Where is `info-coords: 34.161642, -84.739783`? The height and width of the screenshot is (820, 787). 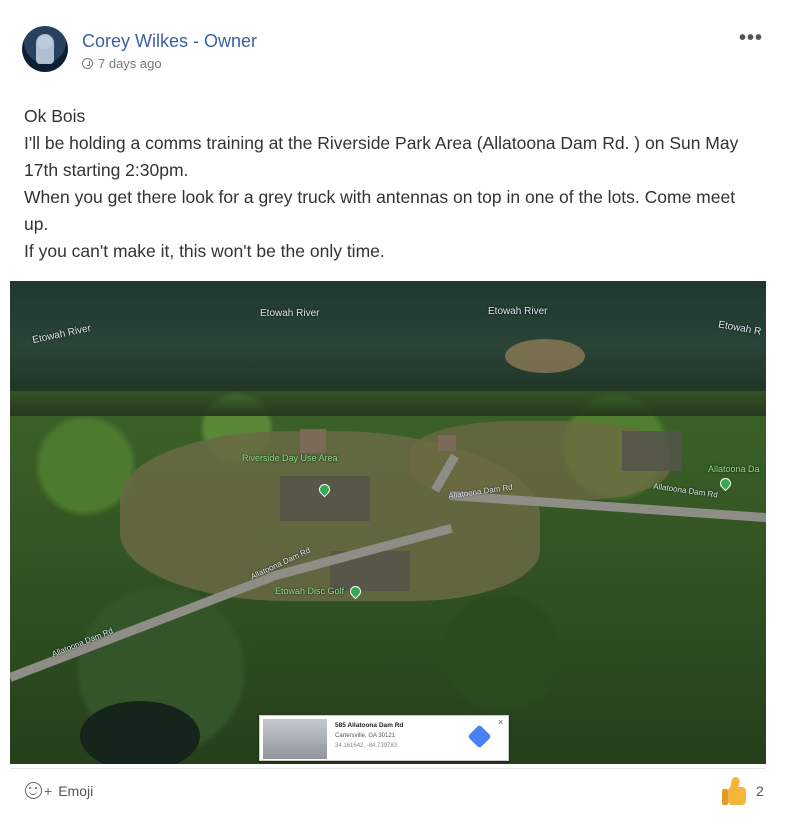 info-coords: 34.161642, -84.739783 is located at coordinates (366, 746).